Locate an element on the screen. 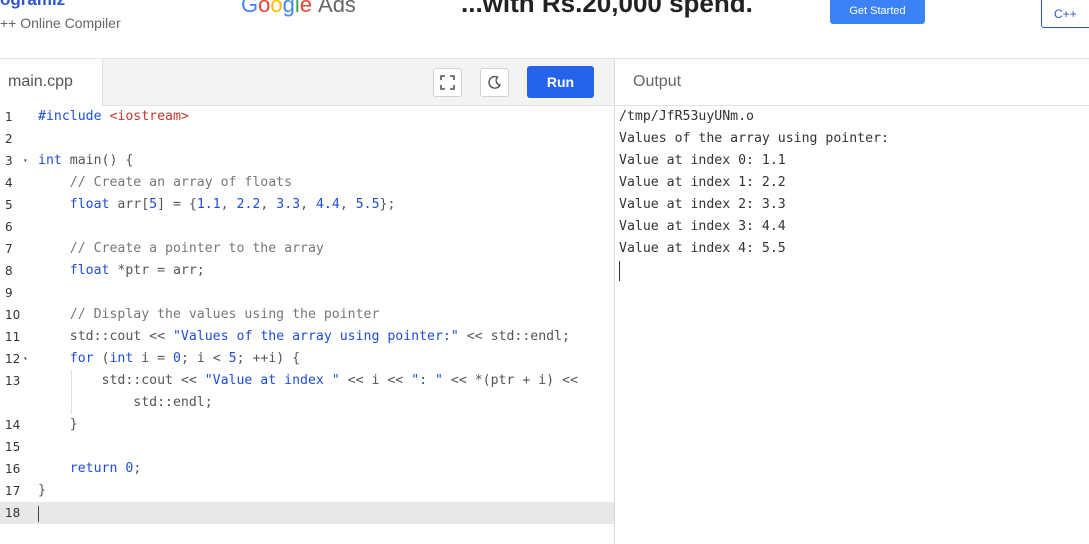 The height and width of the screenshot is (544, 1089). code-text: int main() { is located at coordinates (85, 161).